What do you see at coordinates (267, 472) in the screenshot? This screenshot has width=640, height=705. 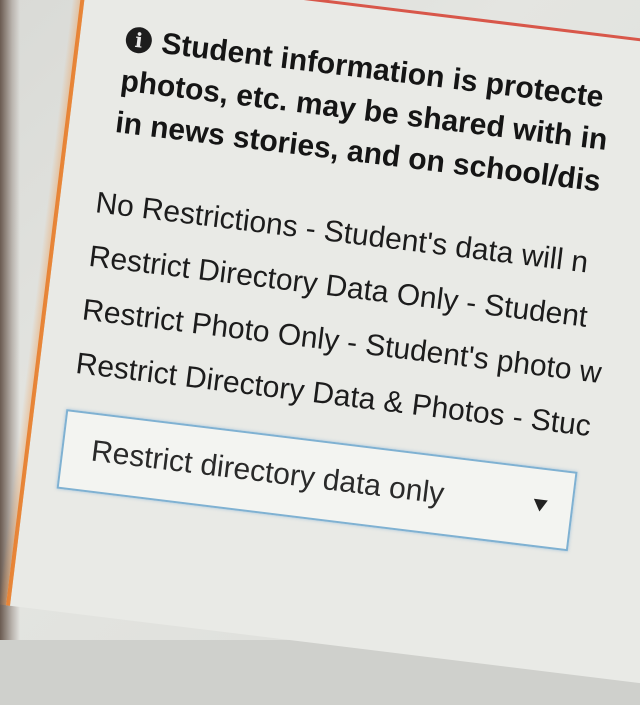 I see `restriction-select-value: Restrict directory data only` at bounding box center [267, 472].